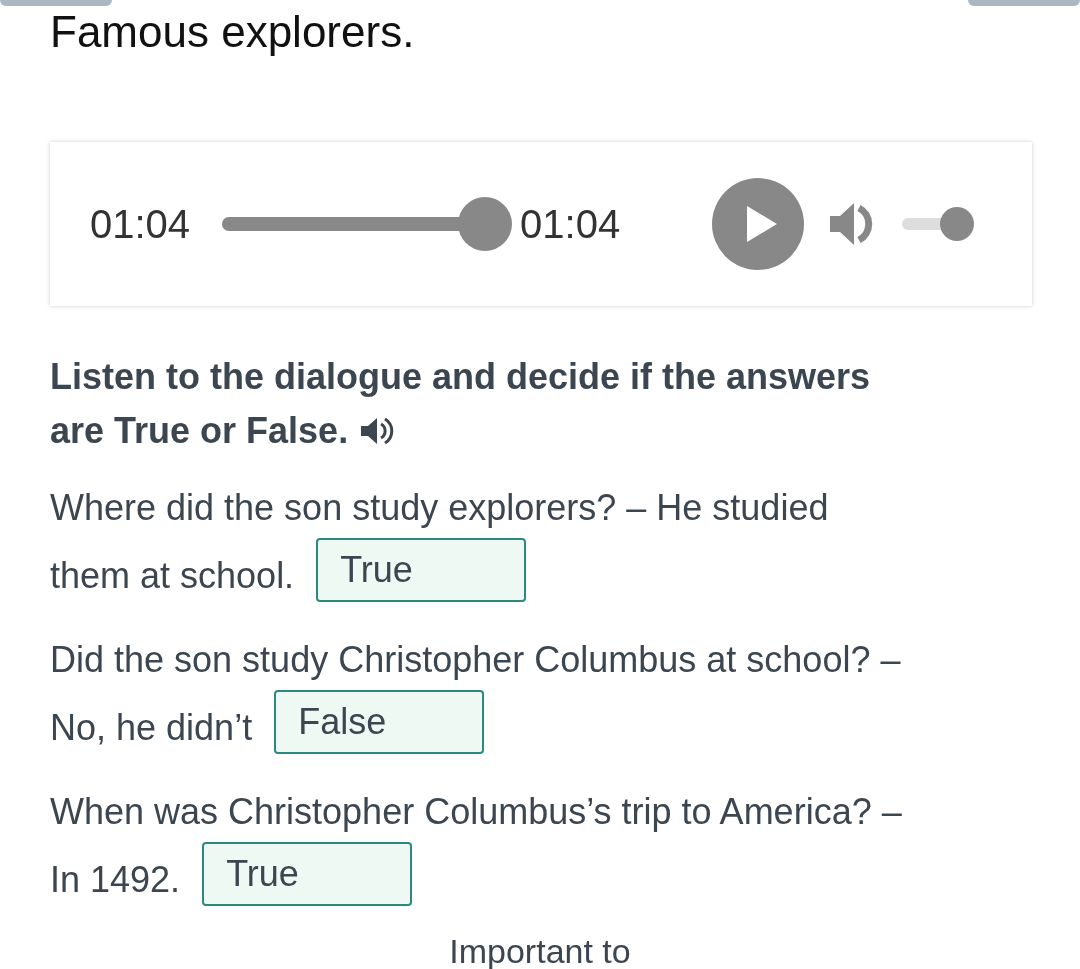 This screenshot has height=969, width=1080. What do you see at coordinates (172, 576) in the screenshot?
I see `question-text: them at school.` at bounding box center [172, 576].